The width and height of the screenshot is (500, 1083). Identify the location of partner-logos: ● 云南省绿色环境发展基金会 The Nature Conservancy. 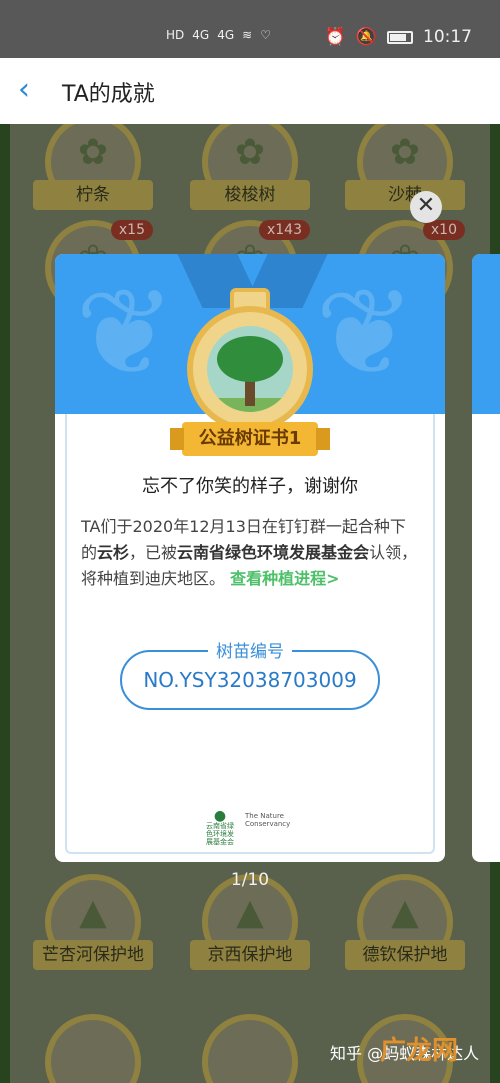
(260, 827).